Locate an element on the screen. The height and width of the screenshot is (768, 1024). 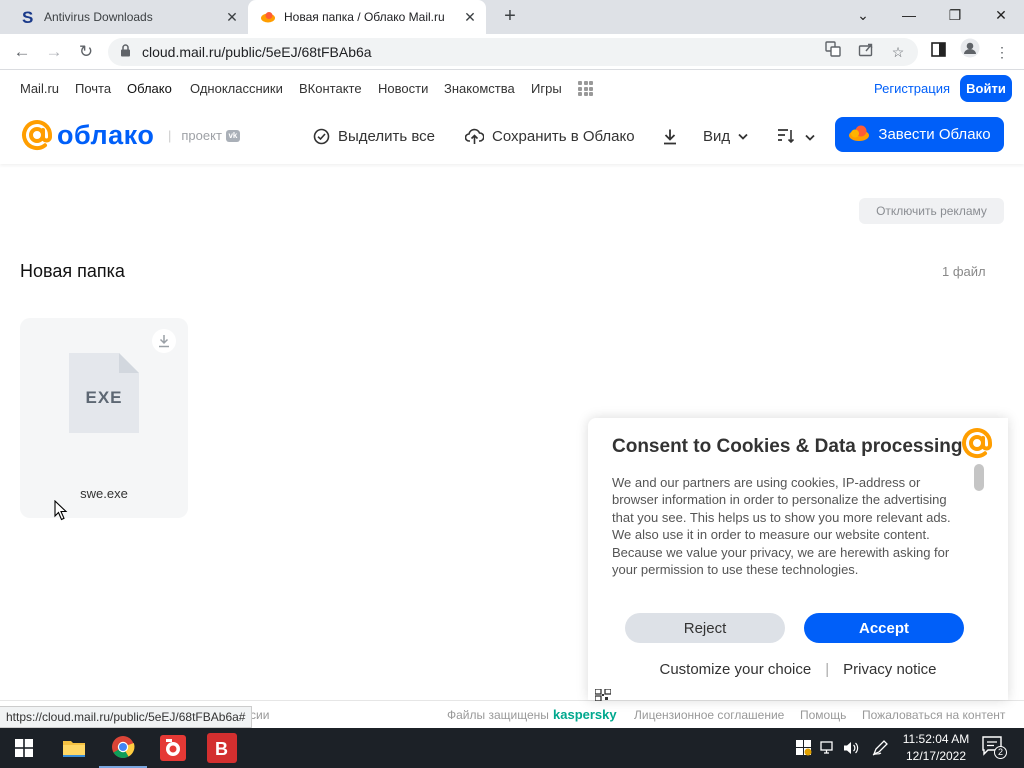
file-name: swe.exe is located at coordinates (104, 493).